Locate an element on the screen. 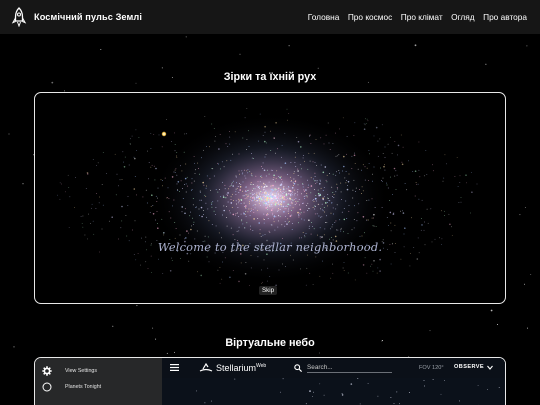  view-settings-label: View Settings is located at coordinates (81, 371).